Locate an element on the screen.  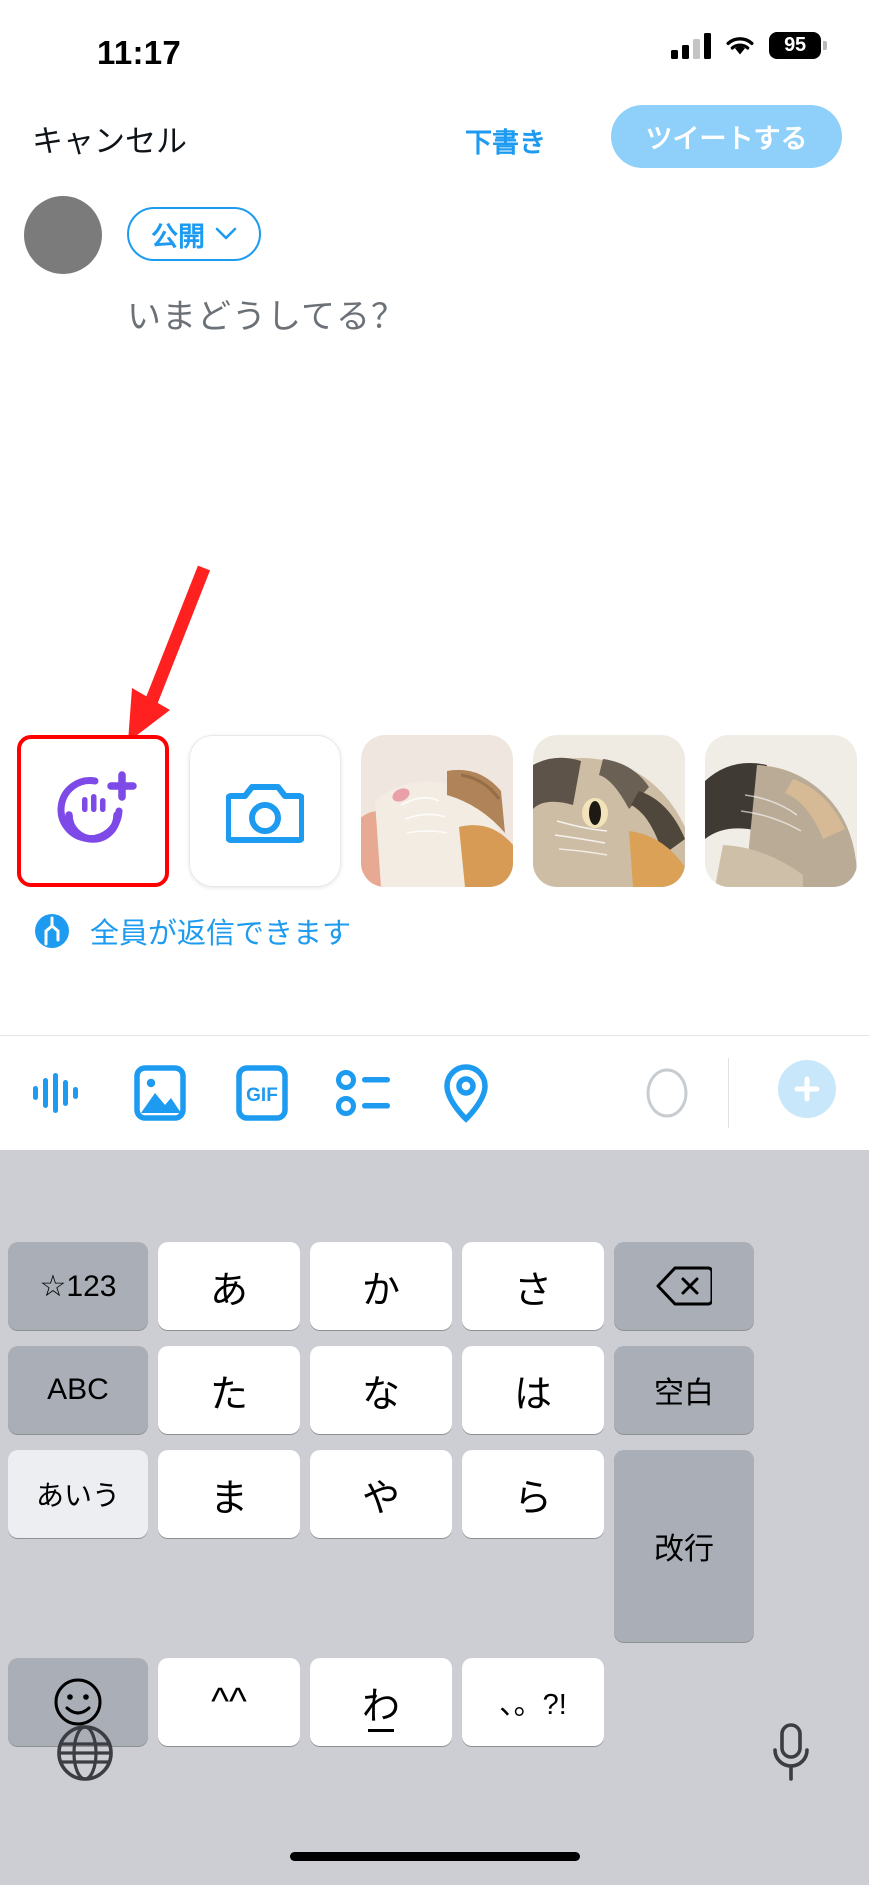
reply-permission-row: 全員が返信できます is located at coordinates (434, 931).